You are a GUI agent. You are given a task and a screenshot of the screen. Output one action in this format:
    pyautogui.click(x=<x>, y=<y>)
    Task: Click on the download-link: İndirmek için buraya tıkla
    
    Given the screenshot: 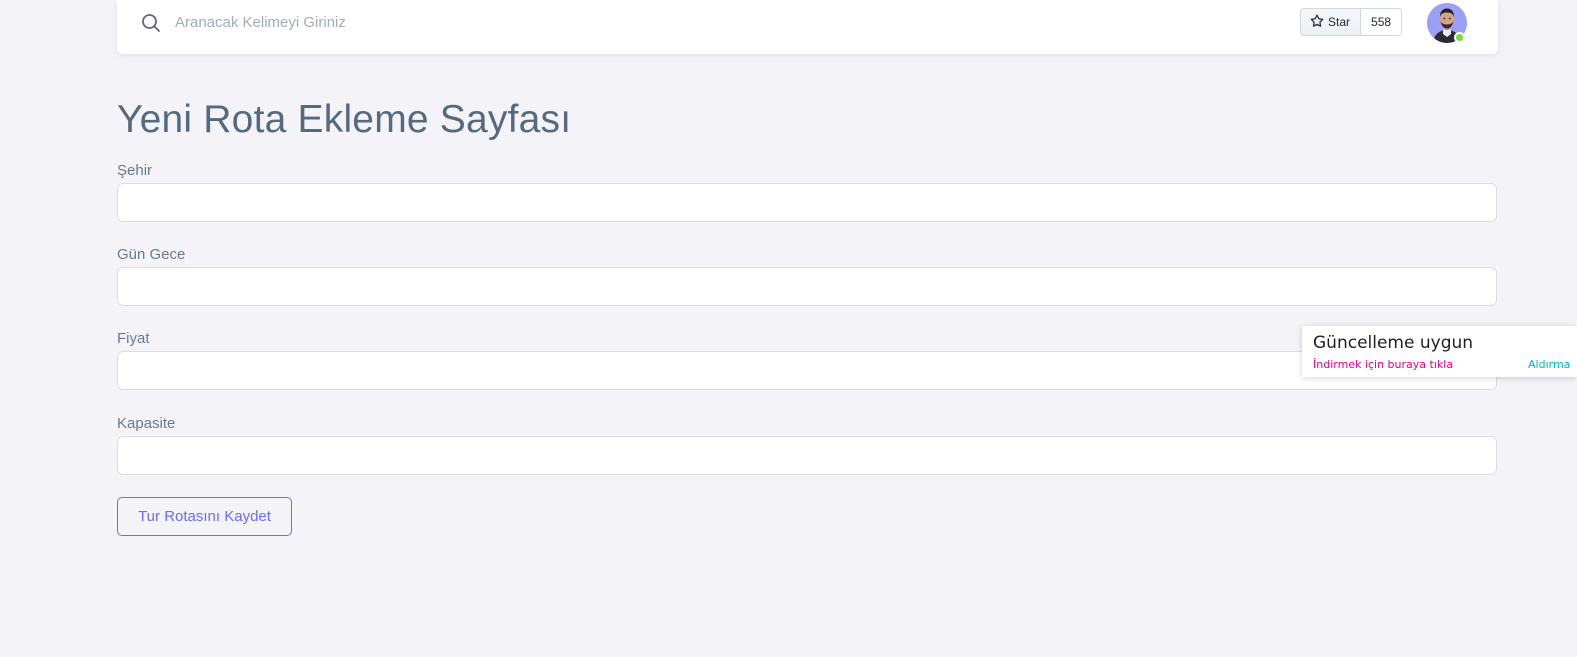 What is the action you would take?
    pyautogui.click(x=1383, y=364)
    